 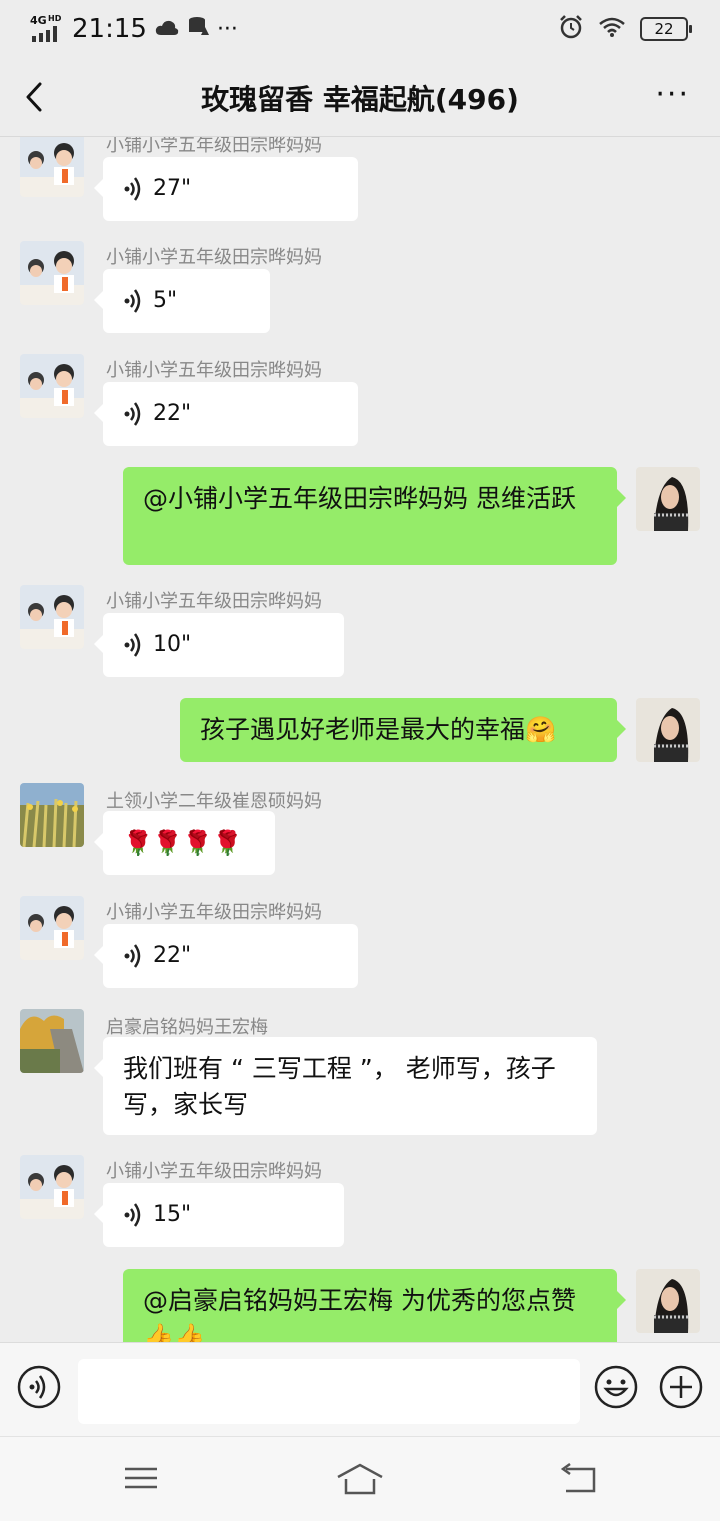 What do you see at coordinates (329, 1391) in the screenshot?
I see `message-input` at bounding box center [329, 1391].